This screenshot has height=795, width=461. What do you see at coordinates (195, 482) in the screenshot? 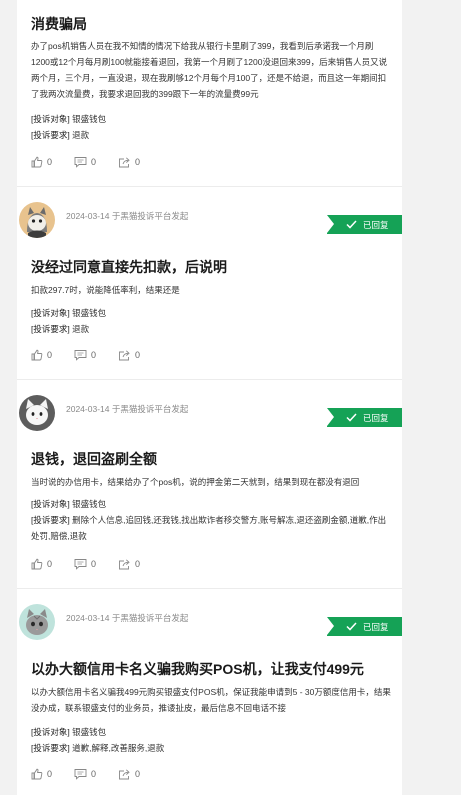
I see `complaint-content: 当时说的办信用卡，结果给办了个pos机，说的押金第二天就到，结果到现在都没有退回` at bounding box center [195, 482].